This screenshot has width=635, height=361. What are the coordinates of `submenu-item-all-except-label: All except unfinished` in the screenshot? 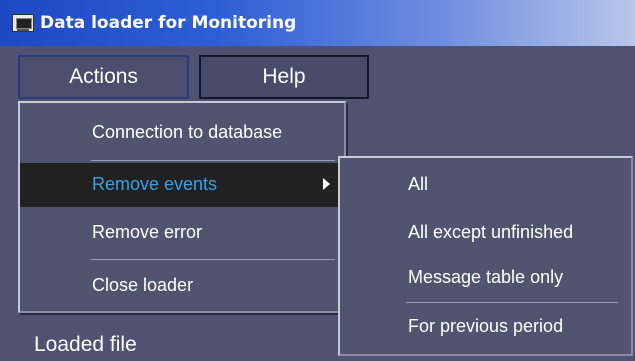 It's located at (491, 232).